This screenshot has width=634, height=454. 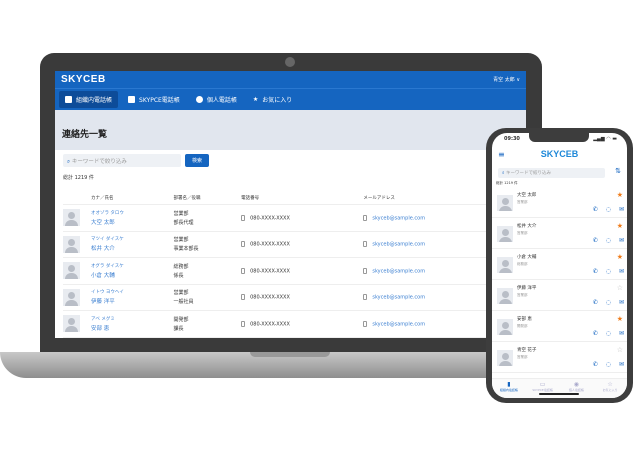 I want to click on tab-personal-directory: 個人電話帳, so click(x=216, y=99).